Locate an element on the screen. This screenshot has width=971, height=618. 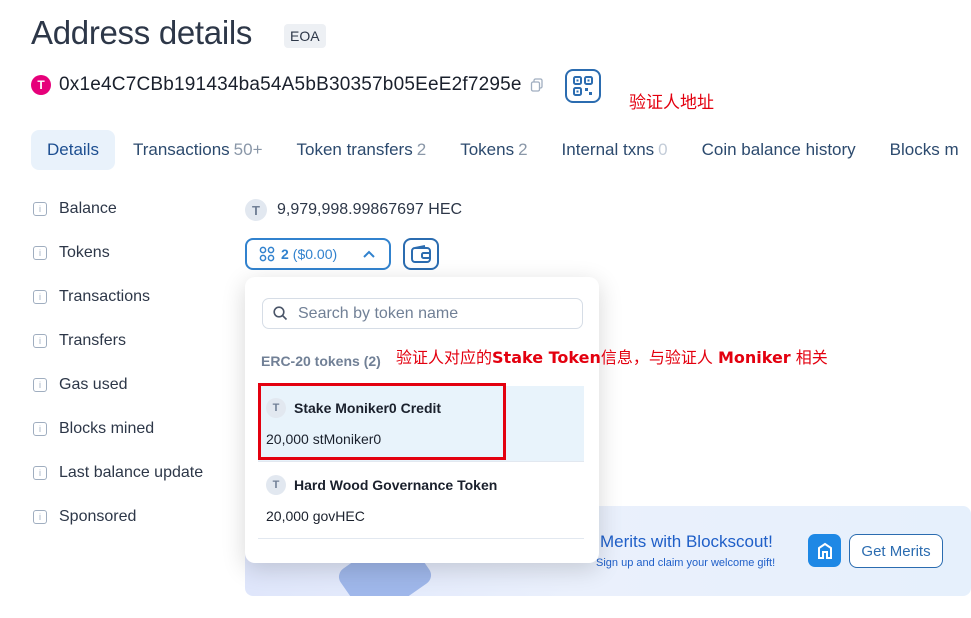
page-title: Address details is located at coordinates (142, 32).